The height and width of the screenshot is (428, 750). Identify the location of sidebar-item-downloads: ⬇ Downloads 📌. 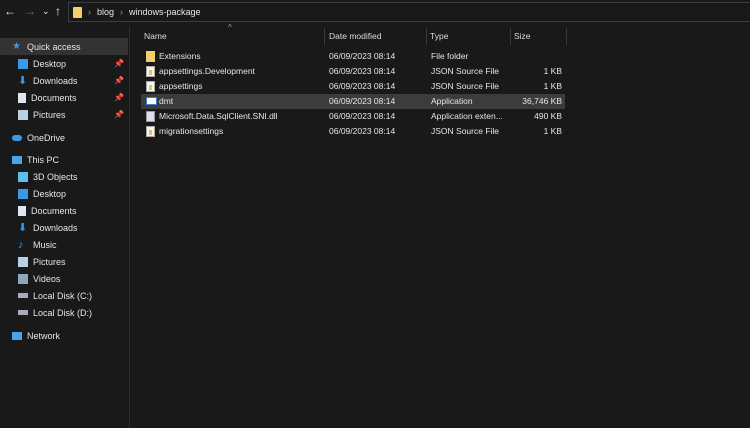
(64, 80).